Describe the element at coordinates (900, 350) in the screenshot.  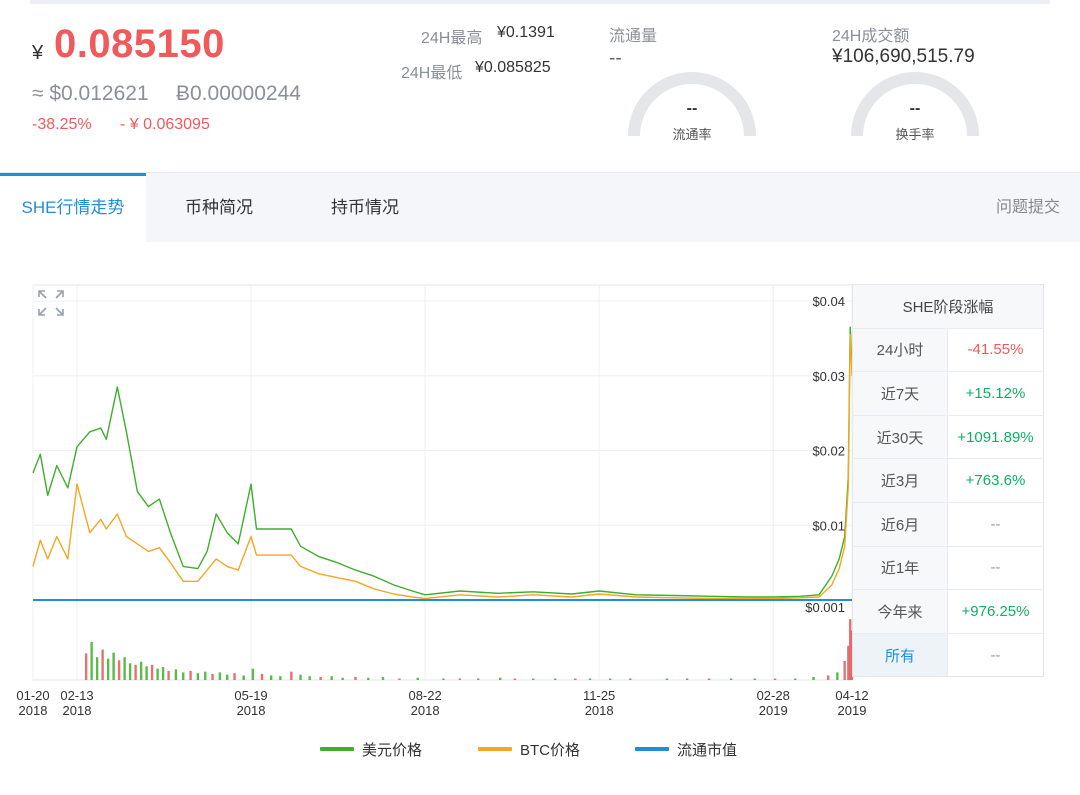
I see `period-label: 24小时` at that location.